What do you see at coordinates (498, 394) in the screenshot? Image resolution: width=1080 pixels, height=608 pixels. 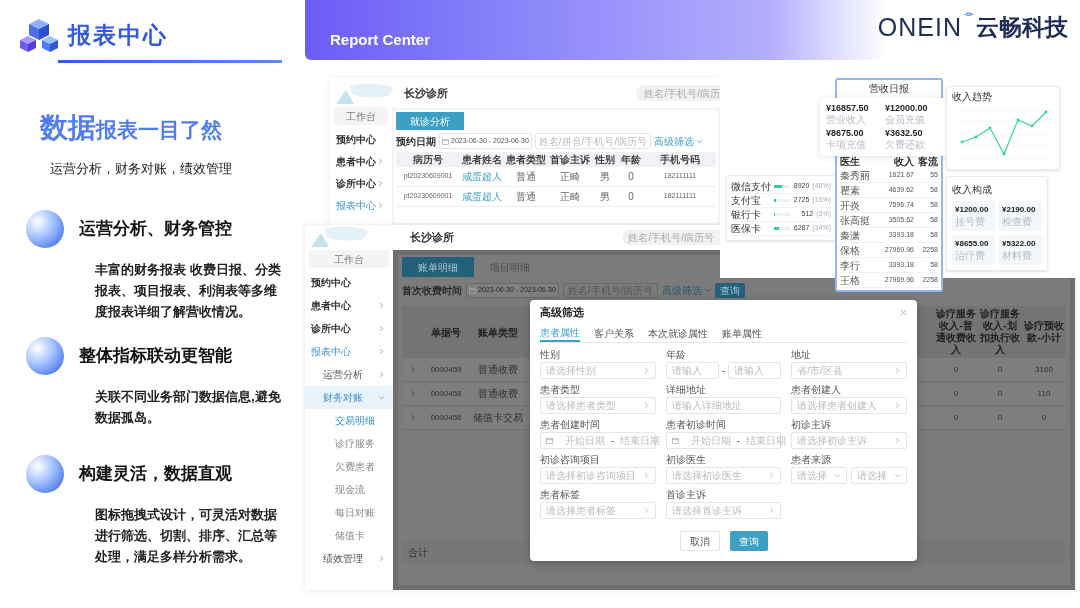 I see `table-cell-text: 普通收费` at bounding box center [498, 394].